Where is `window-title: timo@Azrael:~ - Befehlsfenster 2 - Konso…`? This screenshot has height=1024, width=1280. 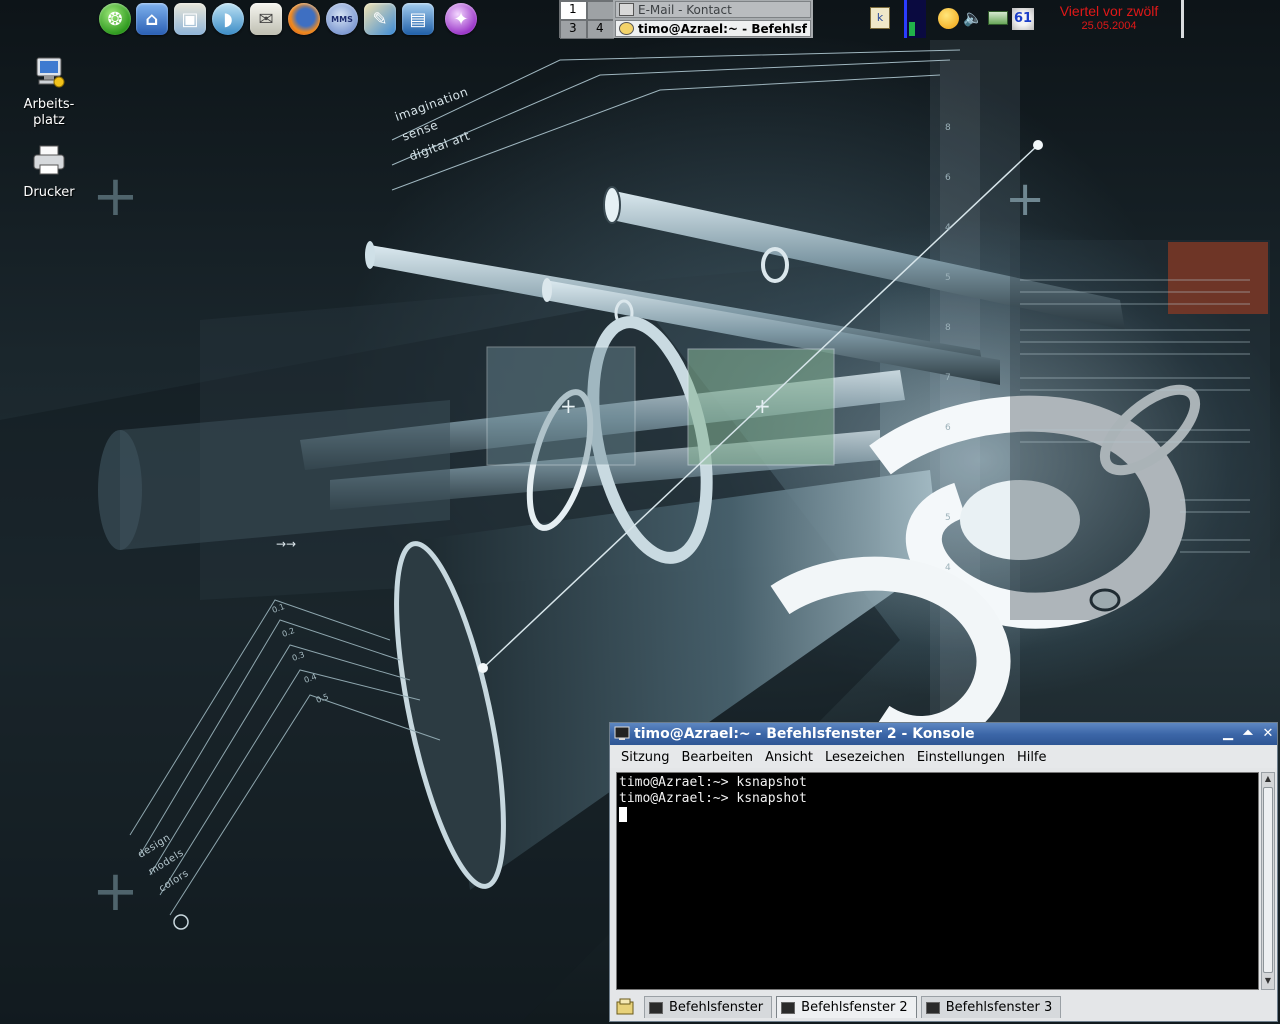
window-title: timo@Azrael:~ - Befehlsfenster 2 - Konso… is located at coordinates (804, 734).